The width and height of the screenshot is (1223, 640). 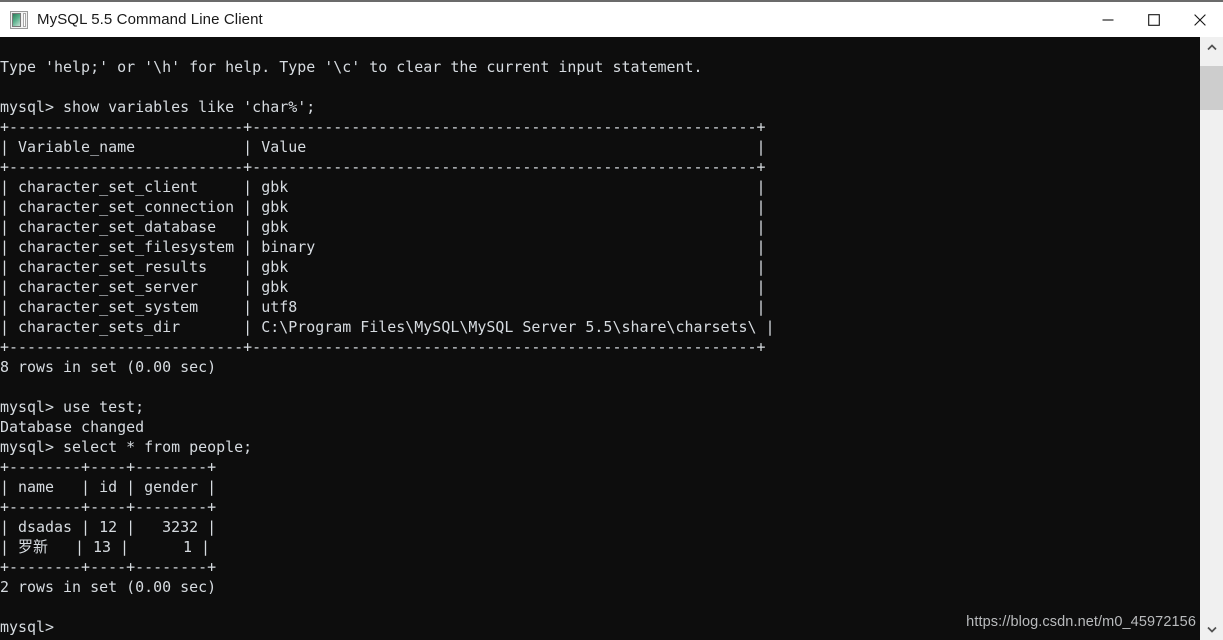 I want to click on window-title: MySQL 5.5 Command Line Client, so click(x=150, y=19).